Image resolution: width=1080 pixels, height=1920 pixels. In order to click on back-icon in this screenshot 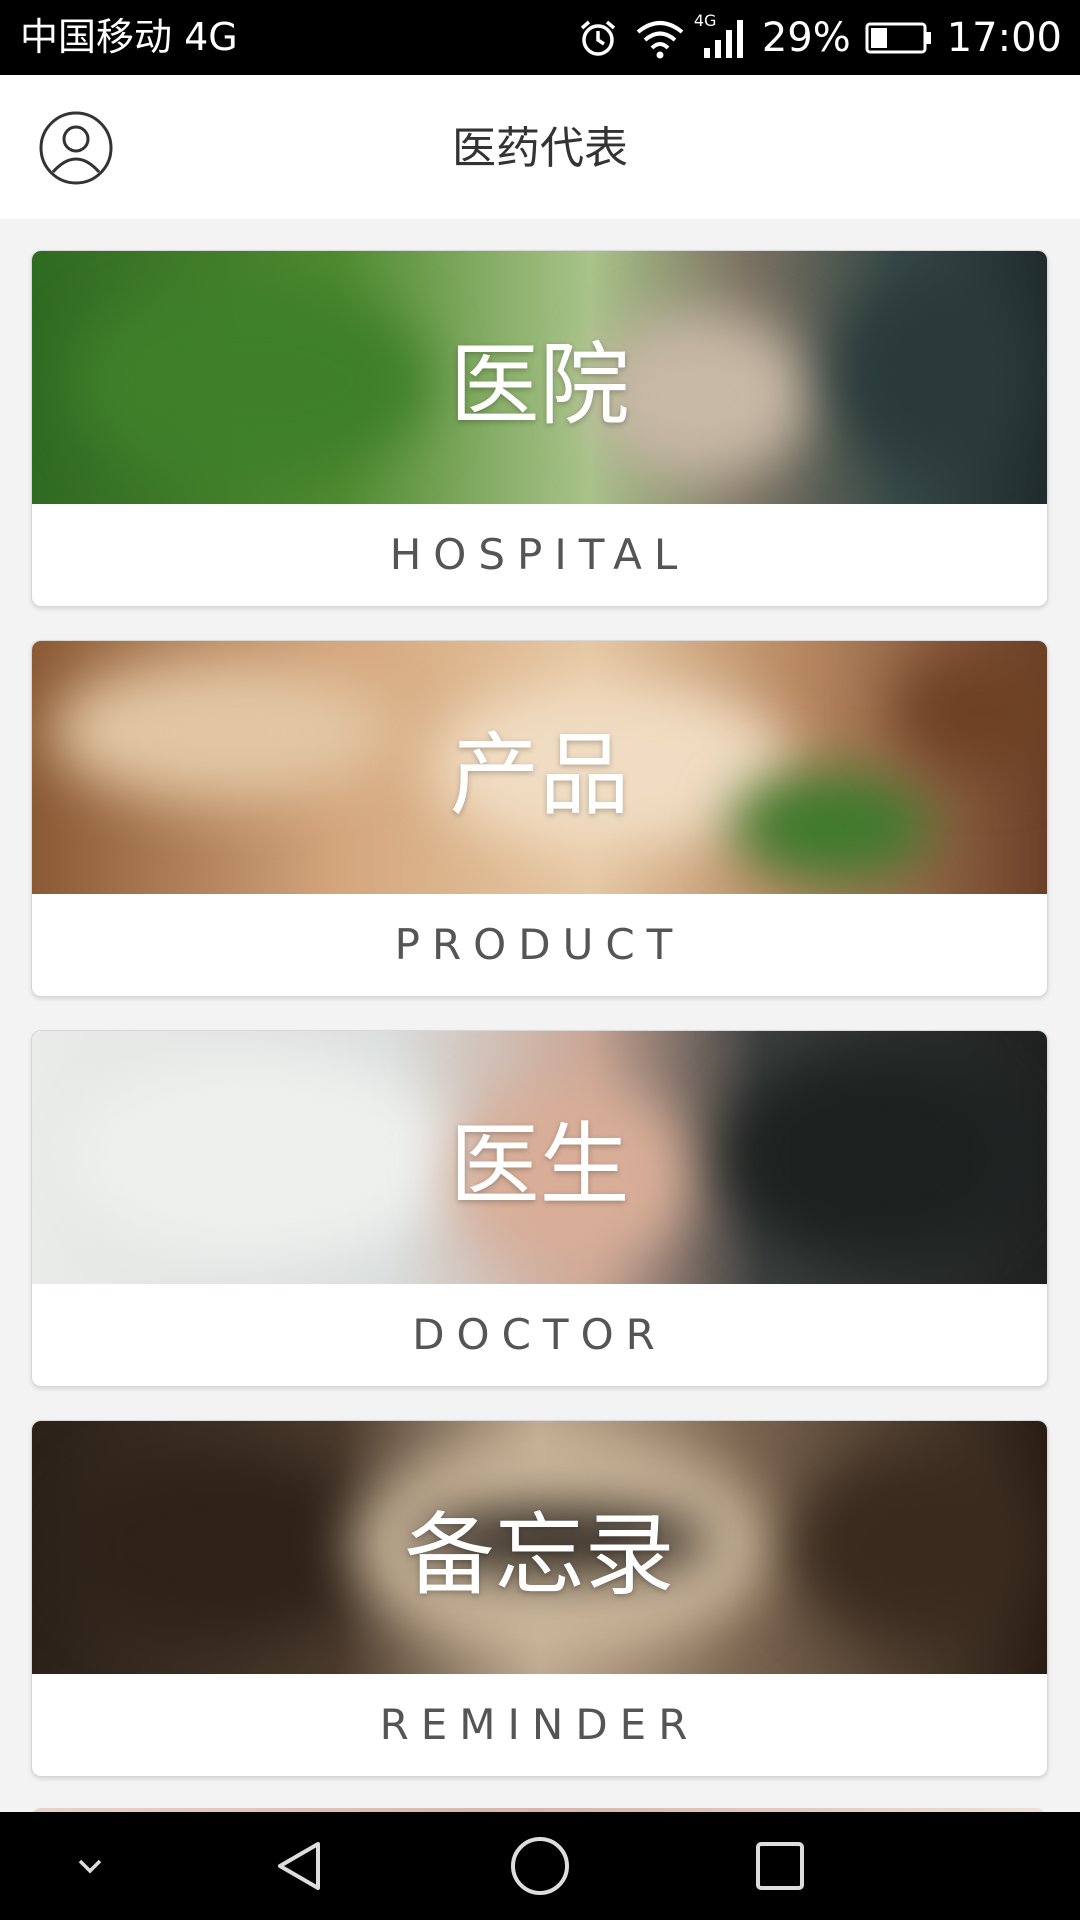, I will do `click(300, 1866)`.